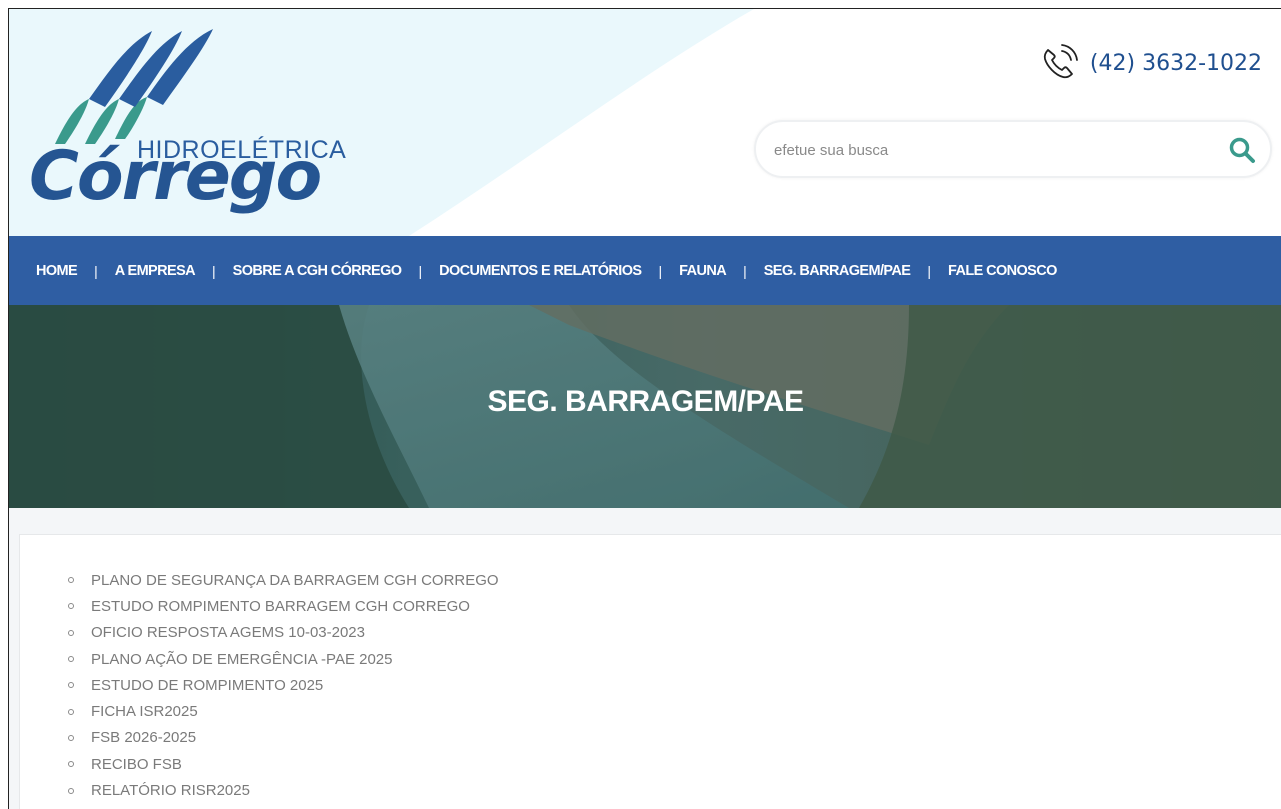 Image resolution: width=1281 pixels, height=809 pixels. I want to click on list-item: PLANO AÇÃO DE EMERGÊNCIA -PAE 2025, so click(283, 659).